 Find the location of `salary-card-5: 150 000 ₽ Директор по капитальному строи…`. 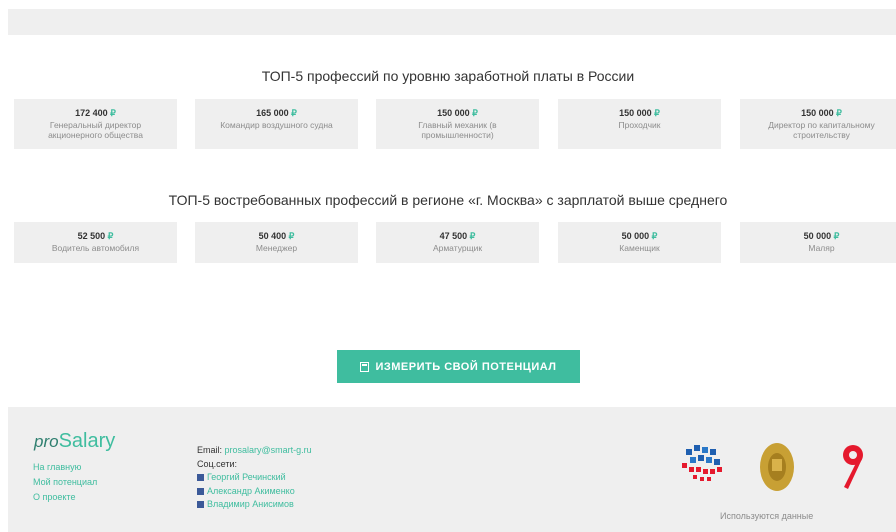

salary-card-5: 150 000 ₽ Директор по капитальному строи… is located at coordinates (818, 124).